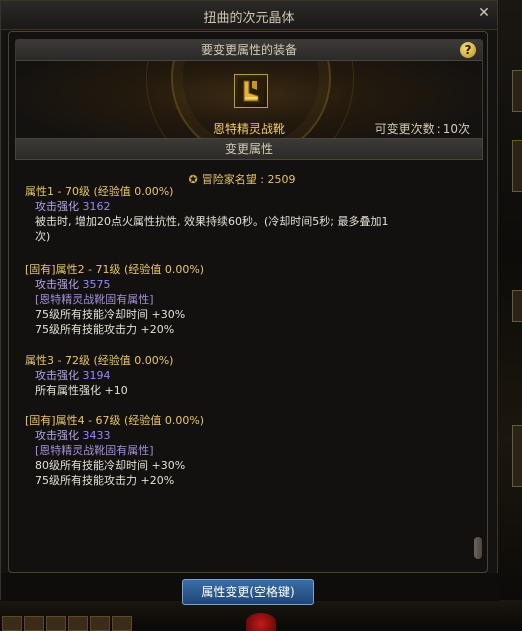 Image resolution: width=522 pixels, height=631 pixels. What do you see at coordinates (261, 622) in the screenshot?
I see `hp-orb-icon` at bounding box center [261, 622].